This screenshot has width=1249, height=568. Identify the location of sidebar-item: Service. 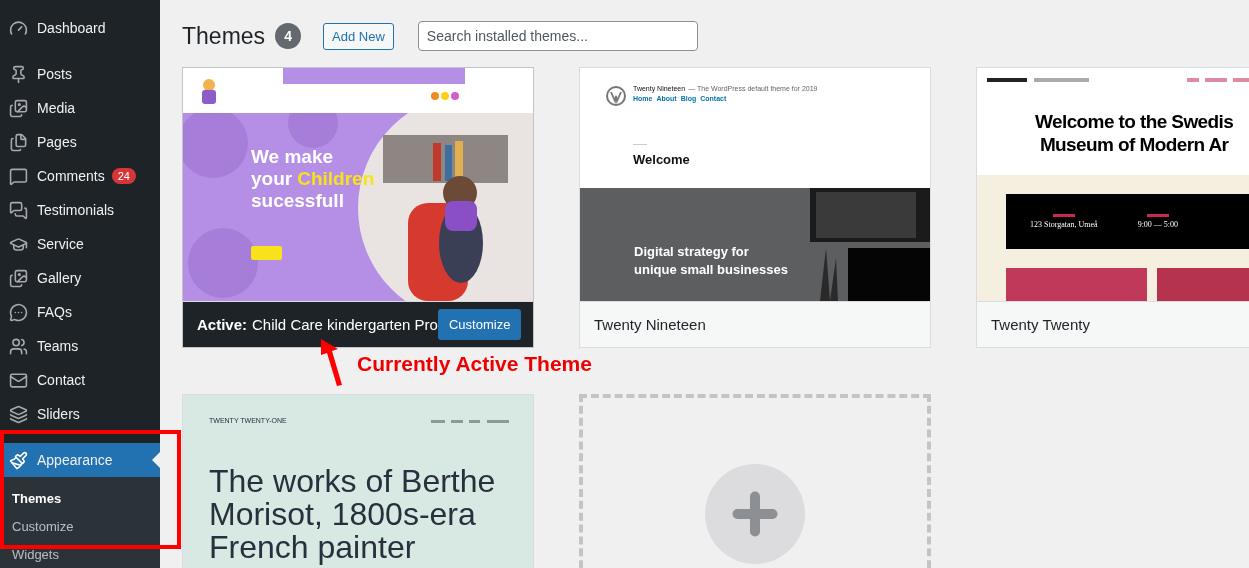
(80, 244).